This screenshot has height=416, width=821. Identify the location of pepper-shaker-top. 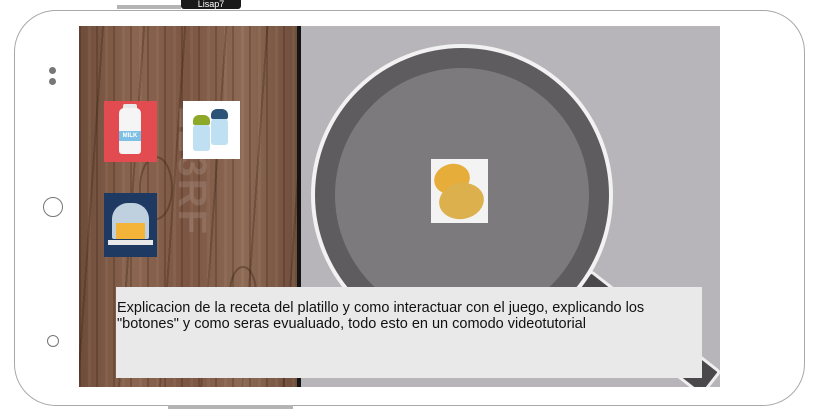
(219, 114).